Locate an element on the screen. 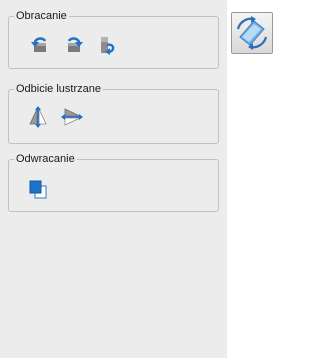 The height and width of the screenshot is (358, 320). mirror-horizontal-icon is located at coordinates (72, 117).